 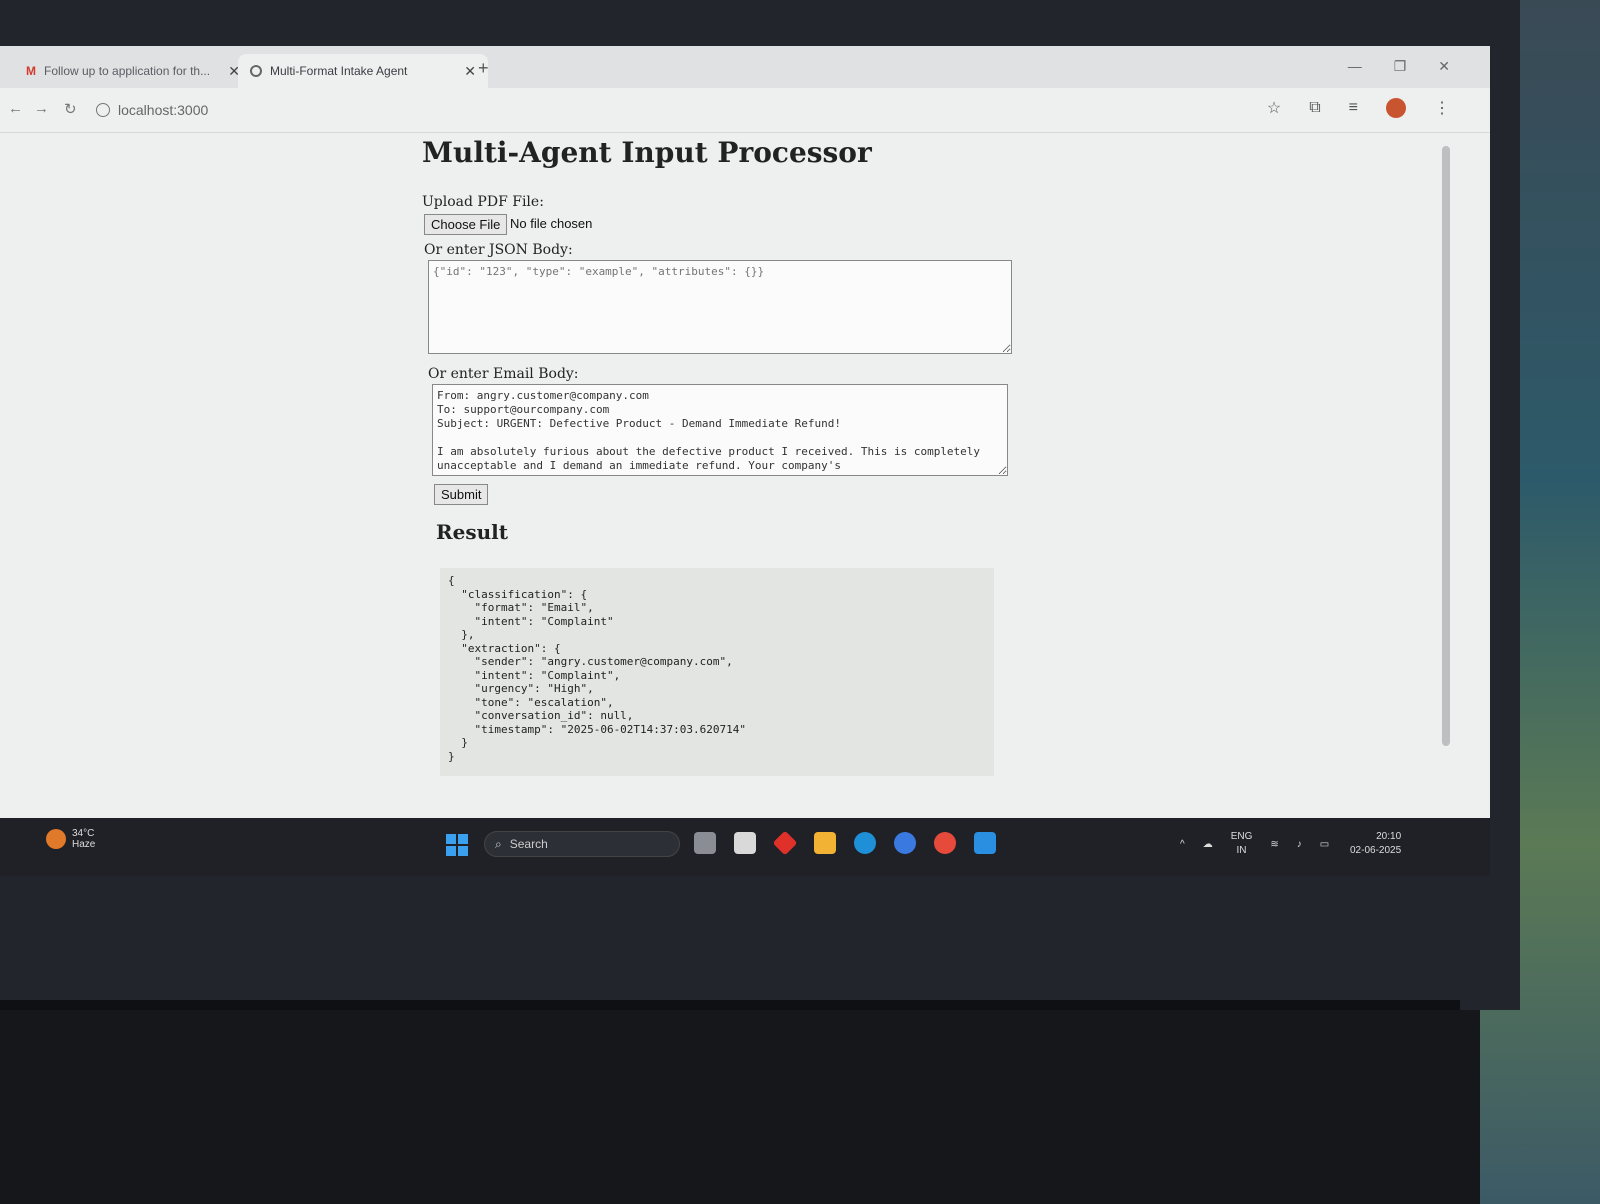 I want to click on wifi-icon: ≋, so click(x=1274, y=844).